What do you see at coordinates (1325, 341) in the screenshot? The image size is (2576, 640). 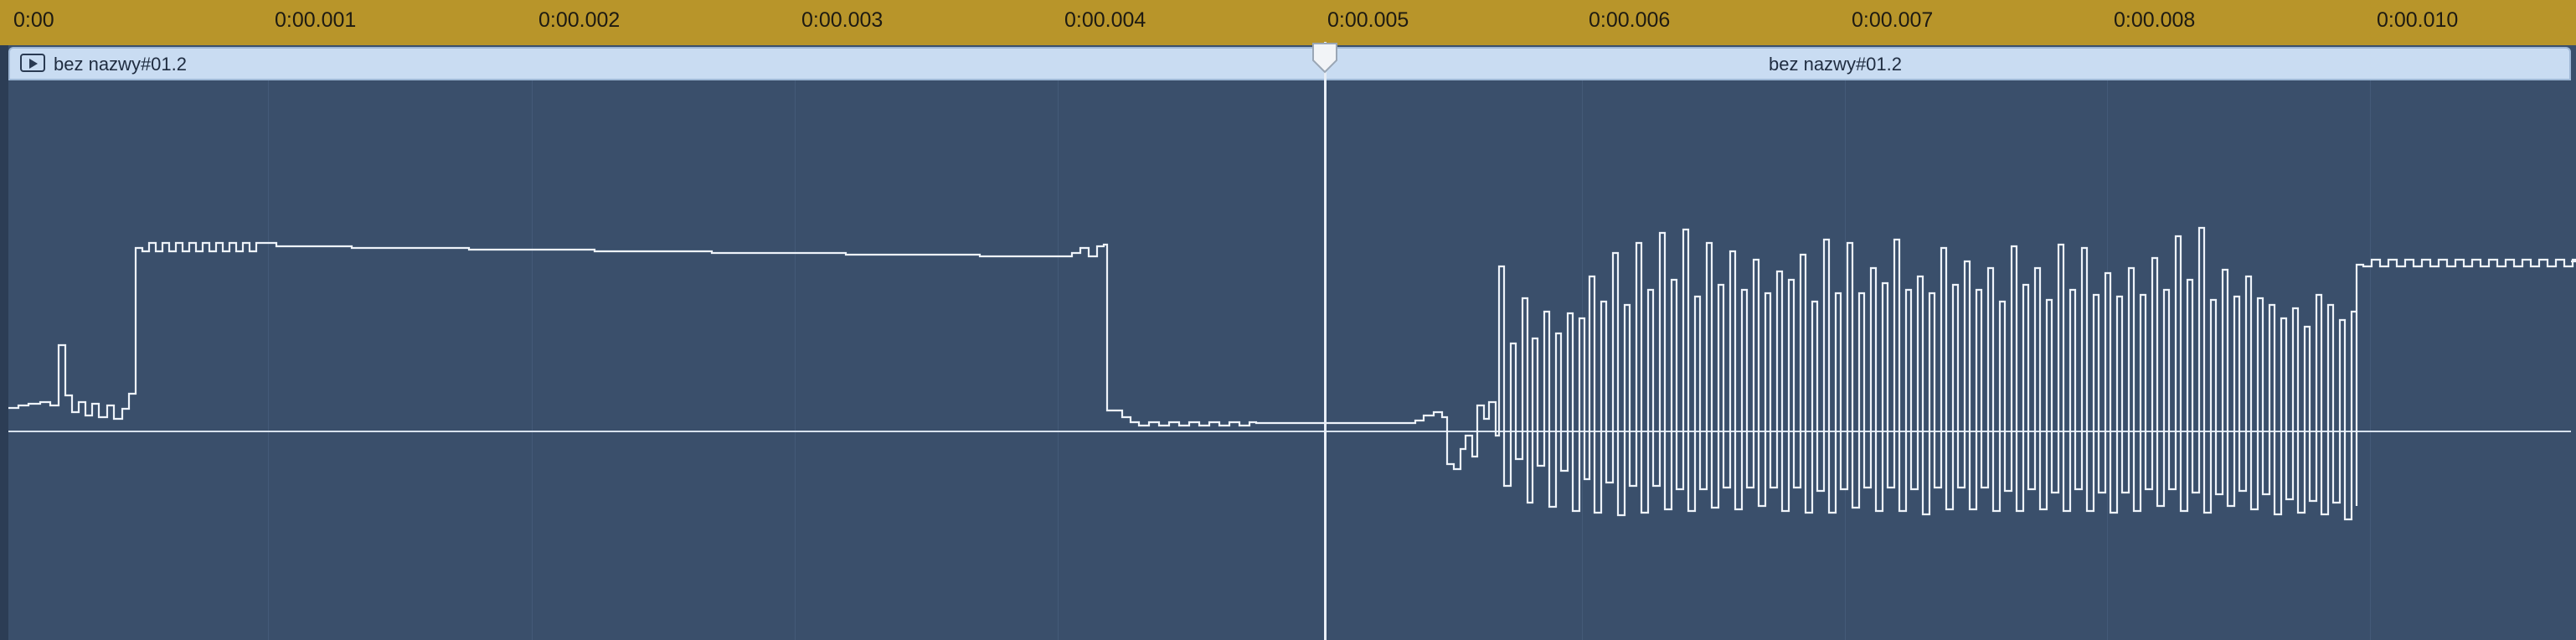 I see `playhead-line` at bounding box center [1325, 341].